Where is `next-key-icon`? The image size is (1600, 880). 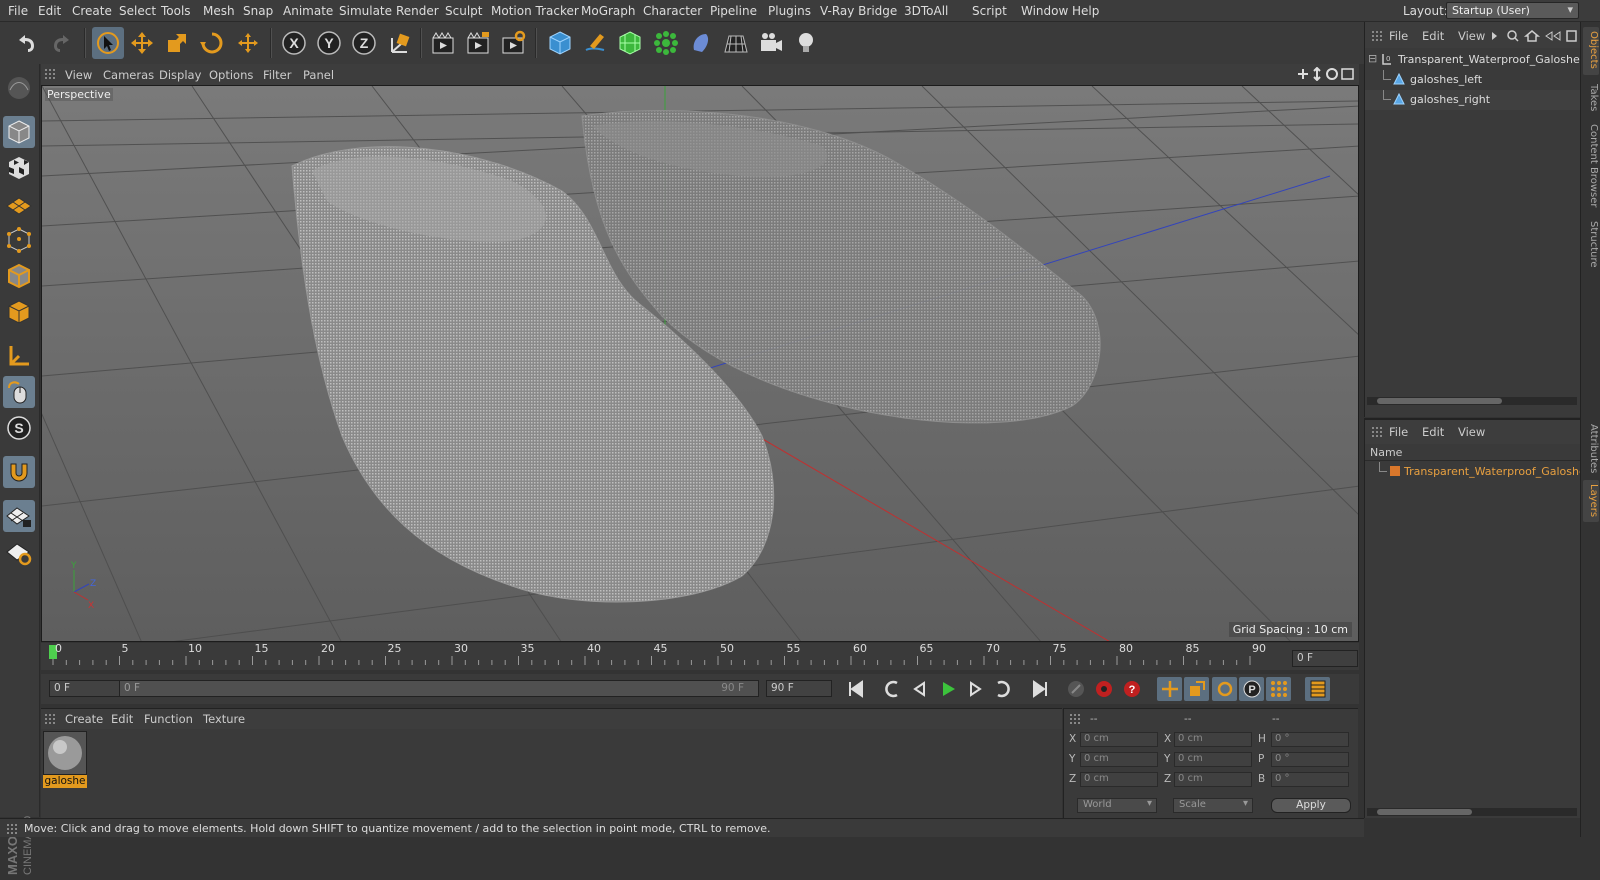
next-key-icon is located at coordinates (1002, 689).